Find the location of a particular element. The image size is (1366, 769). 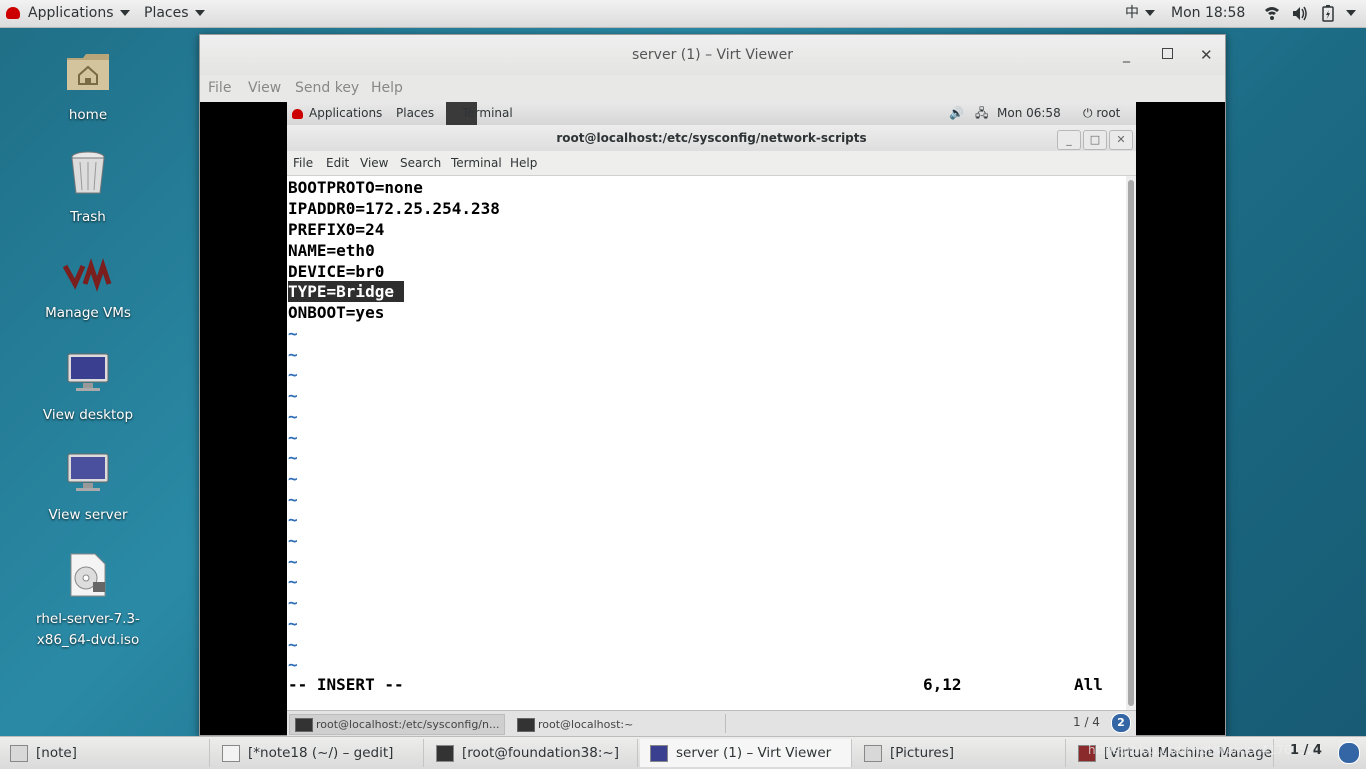

scroll-indicator: All is located at coordinates (1088, 684).